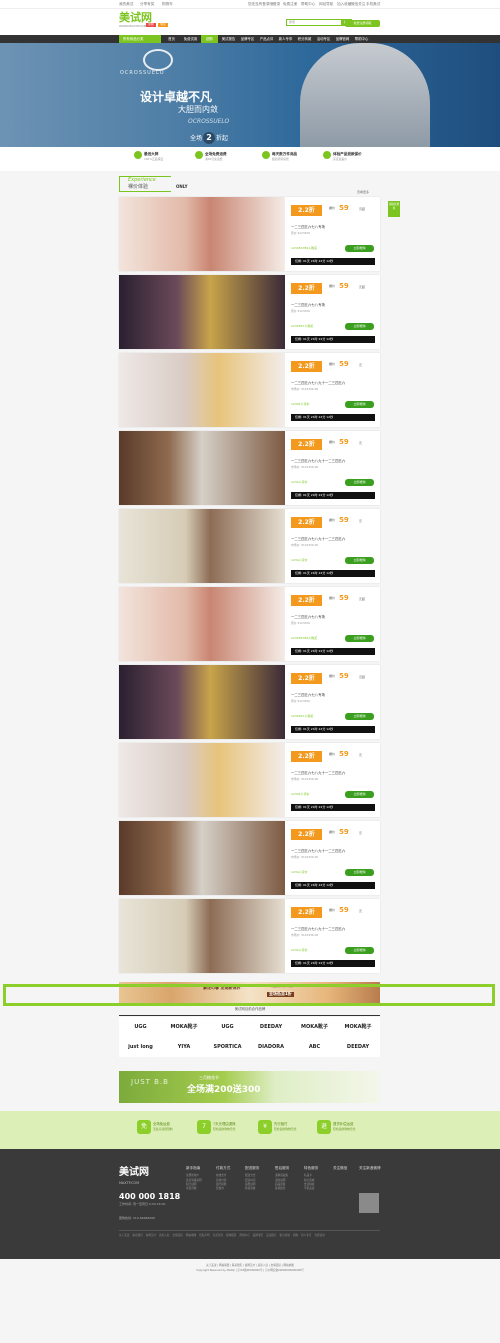 The image size is (500, 1343). What do you see at coordinates (373, 4) in the screenshot?
I see `topbar-mobile: 手机美试` at bounding box center [373, 4].